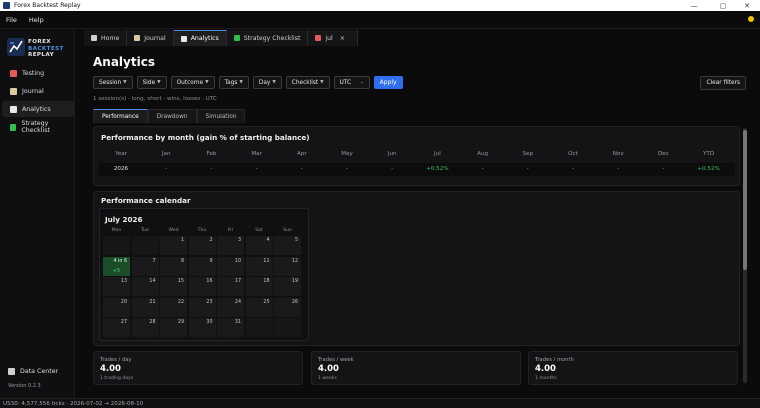  I want to click on calendar-day: 14, so click(145, 286).